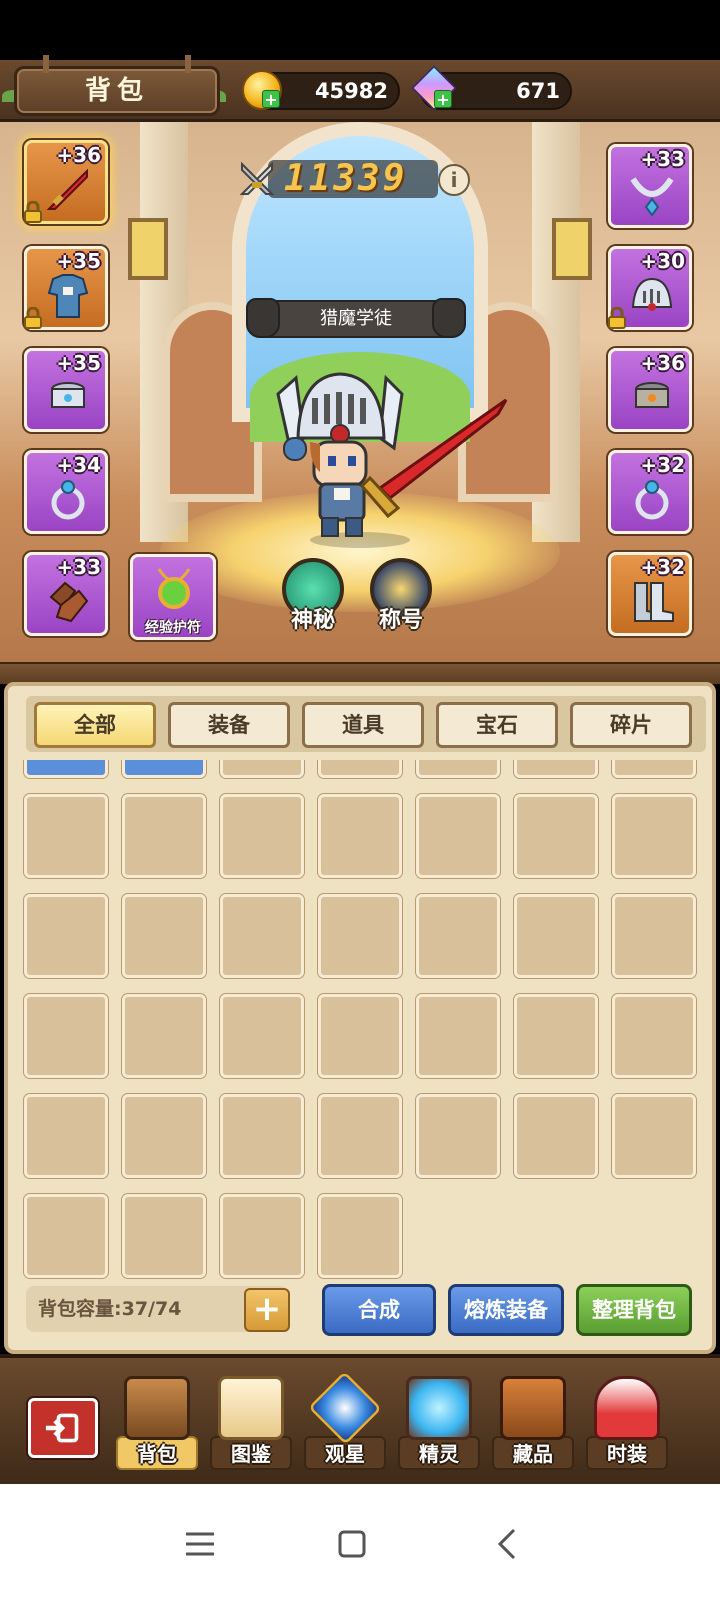  Describe the element at coordinates (379, 1310) in the screenshot. I see `synthesize-button: 合成` at that location.